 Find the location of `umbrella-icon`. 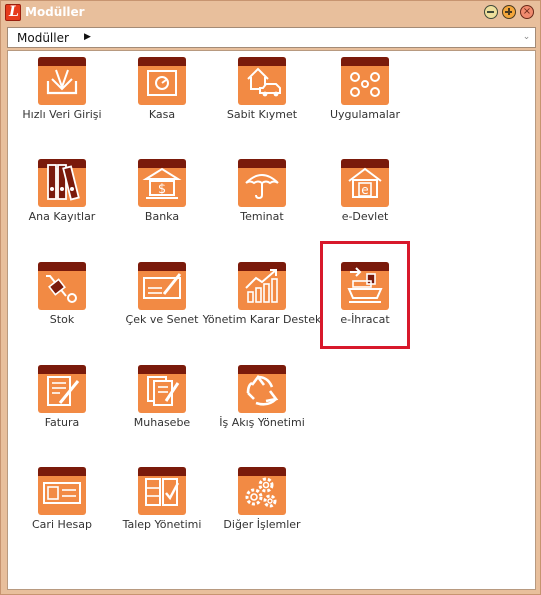

umbrella-icon is located at coordinates (262, 183).